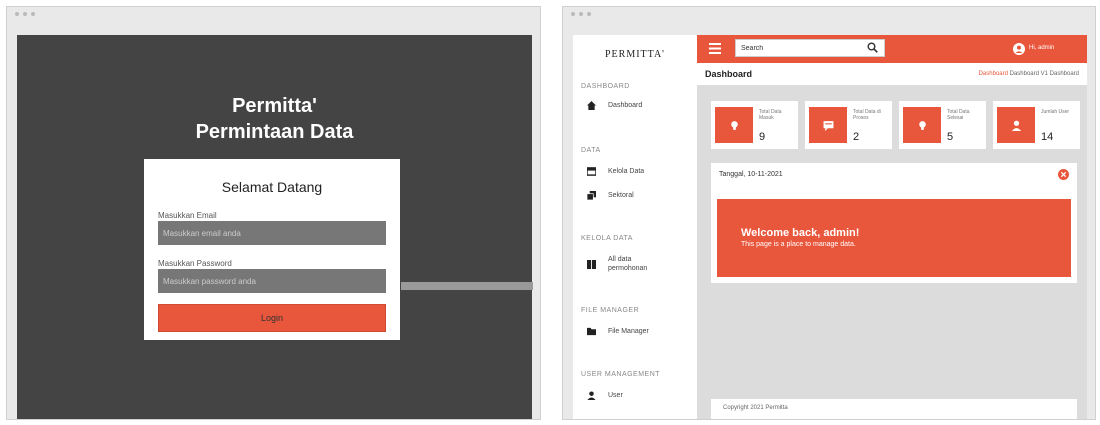  Describe the element at coordinates (615, 395) in the screenshot. I see `sidebar-item-label: User` at that location.